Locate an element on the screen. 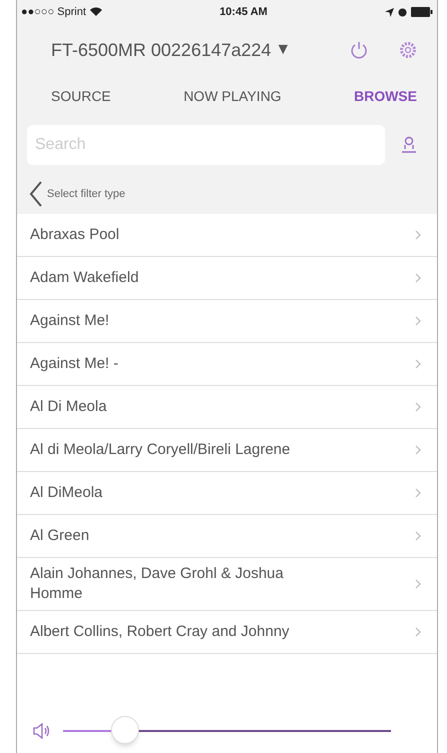 This screenshot has width=447, height=753. artist-row: Al DiMeola is located at coordinates (227, 493).